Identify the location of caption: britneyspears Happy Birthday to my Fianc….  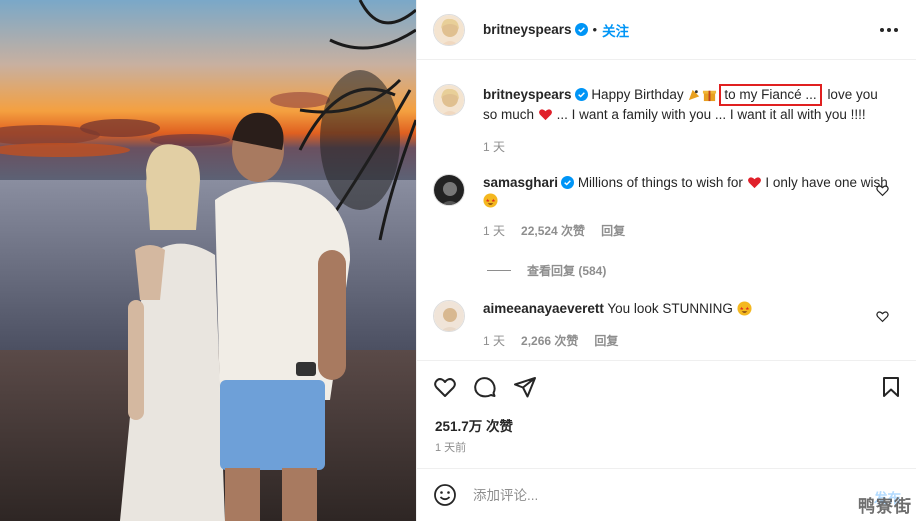
(668, 119).